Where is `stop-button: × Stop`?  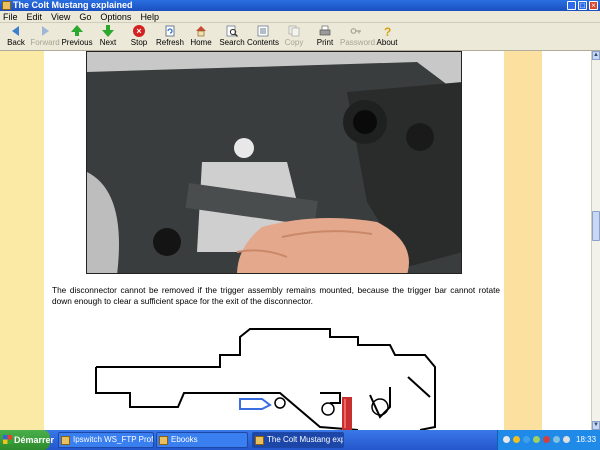 stop-button: × Stop is located at coordinates (139, 37).